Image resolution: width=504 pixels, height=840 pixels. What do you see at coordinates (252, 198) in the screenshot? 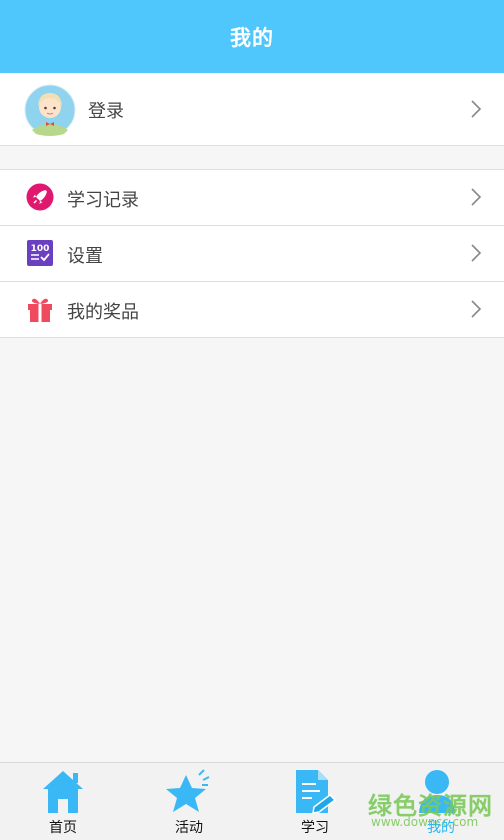
I see `menu-item-study-record: 学习记录` at bounding box center [252, 198].